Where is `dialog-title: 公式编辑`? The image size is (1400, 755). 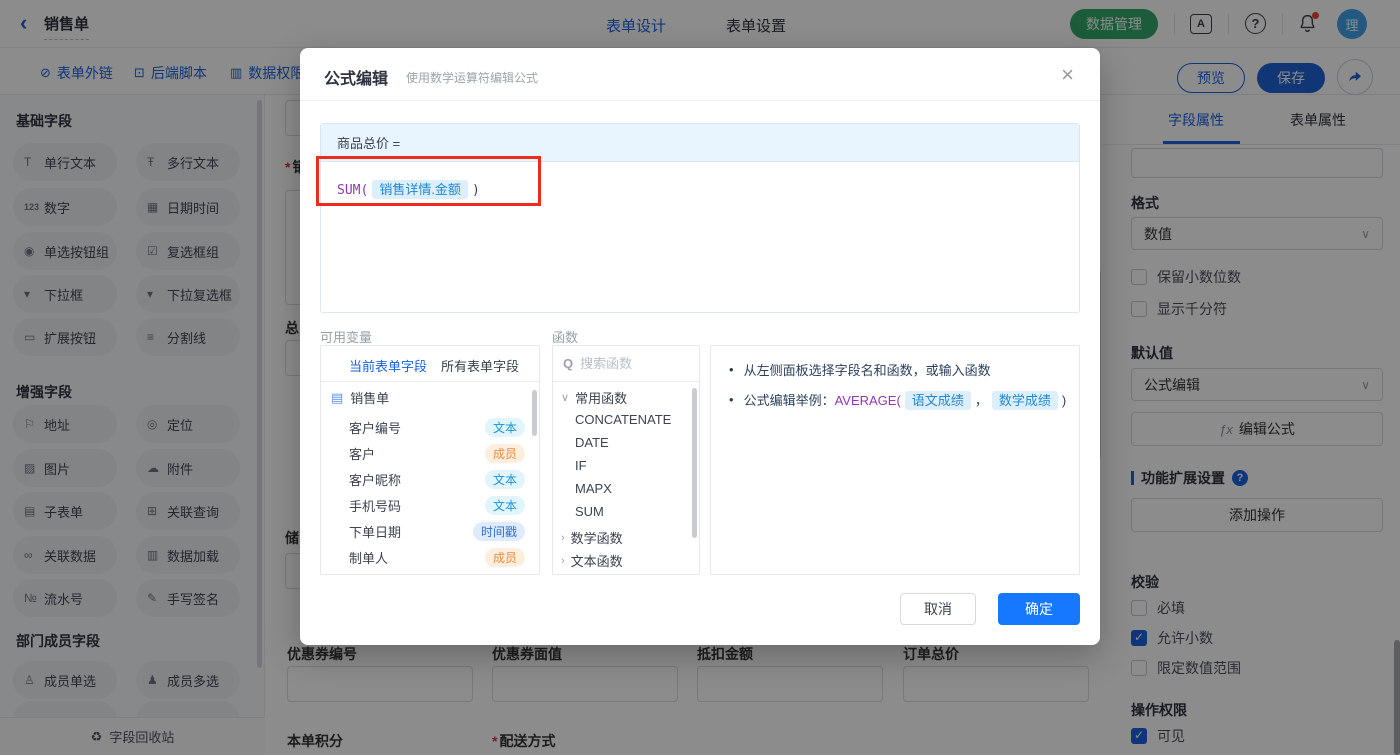
dialog-title: 公式编辑 is located at coordinates (356, 79).